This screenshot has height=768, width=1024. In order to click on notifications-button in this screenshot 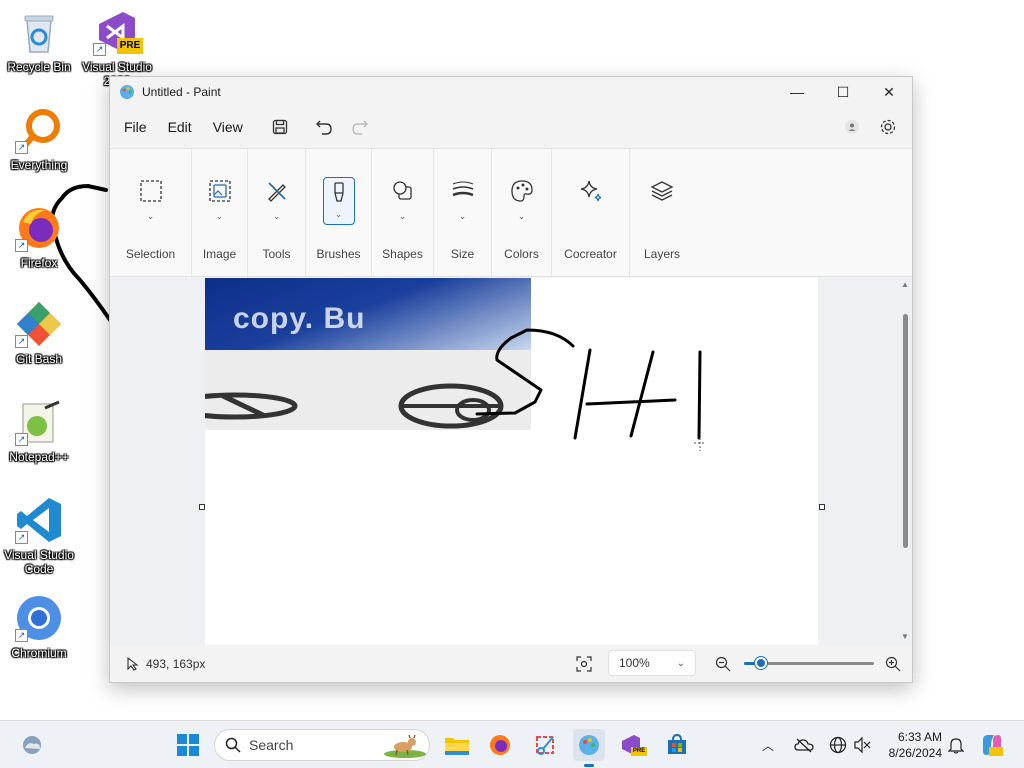, I will do `click(956, 745)`.